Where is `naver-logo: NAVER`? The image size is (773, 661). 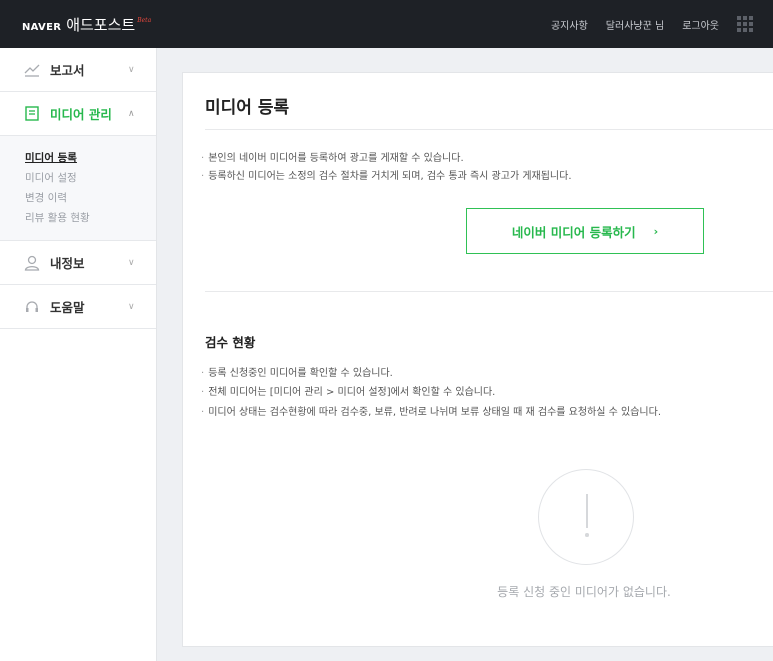 naver-logo: NAVER is located at coordinates (42, 27).